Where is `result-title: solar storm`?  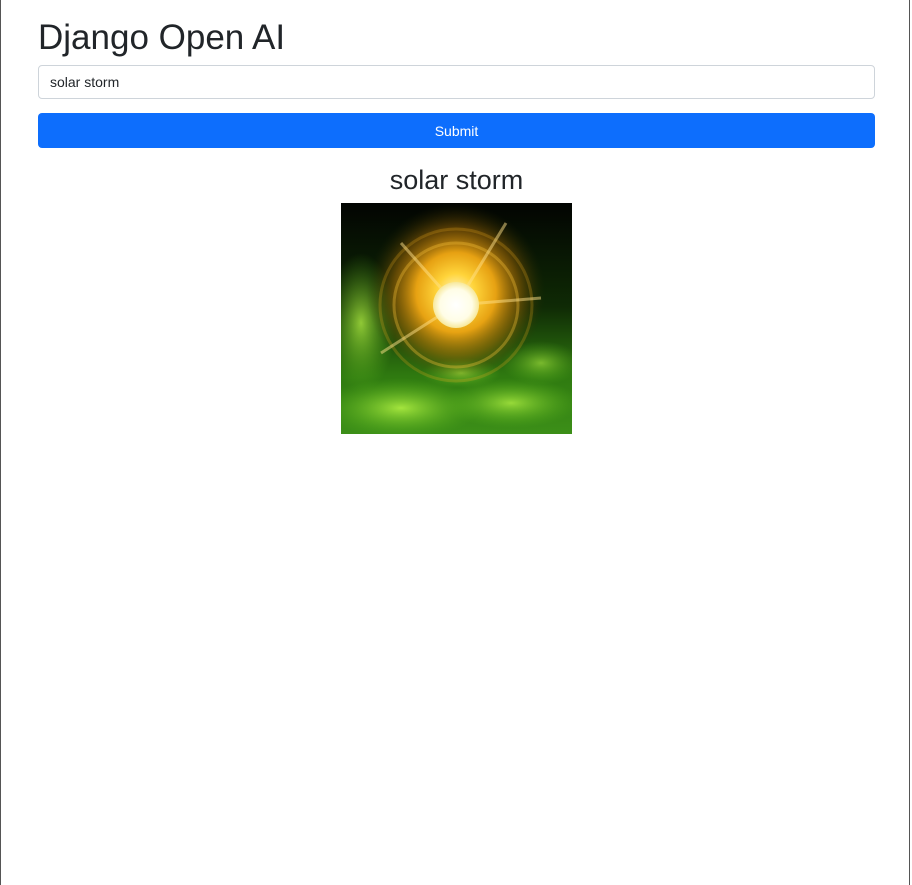 result-title: solar storm is located at coordinates (456, 180).